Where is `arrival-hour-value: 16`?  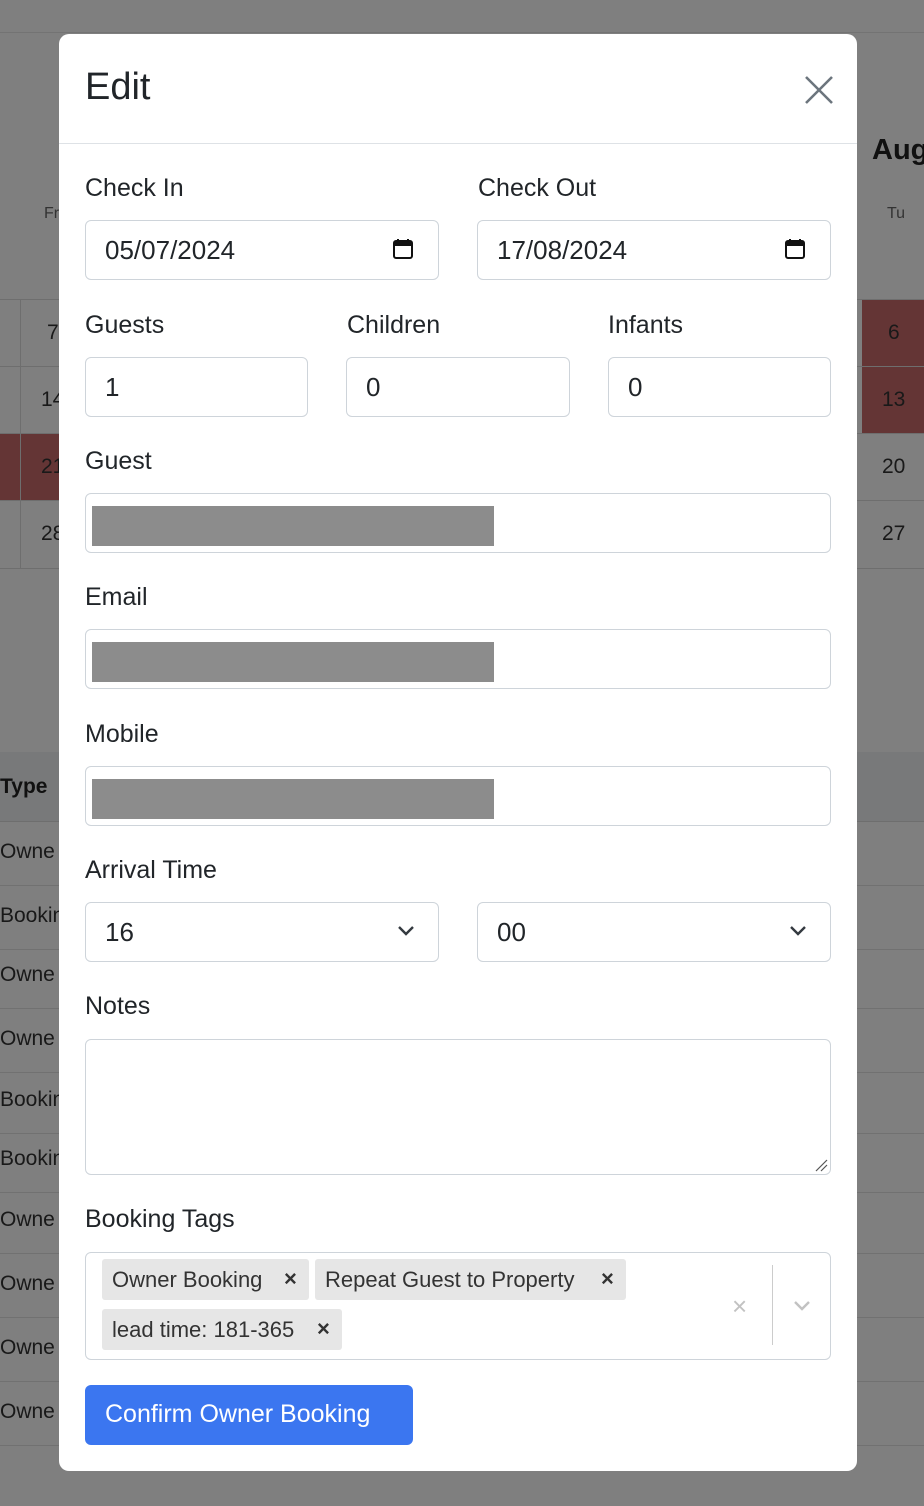 arrival-hour-value: 16 is located at coordinates (119, 932).